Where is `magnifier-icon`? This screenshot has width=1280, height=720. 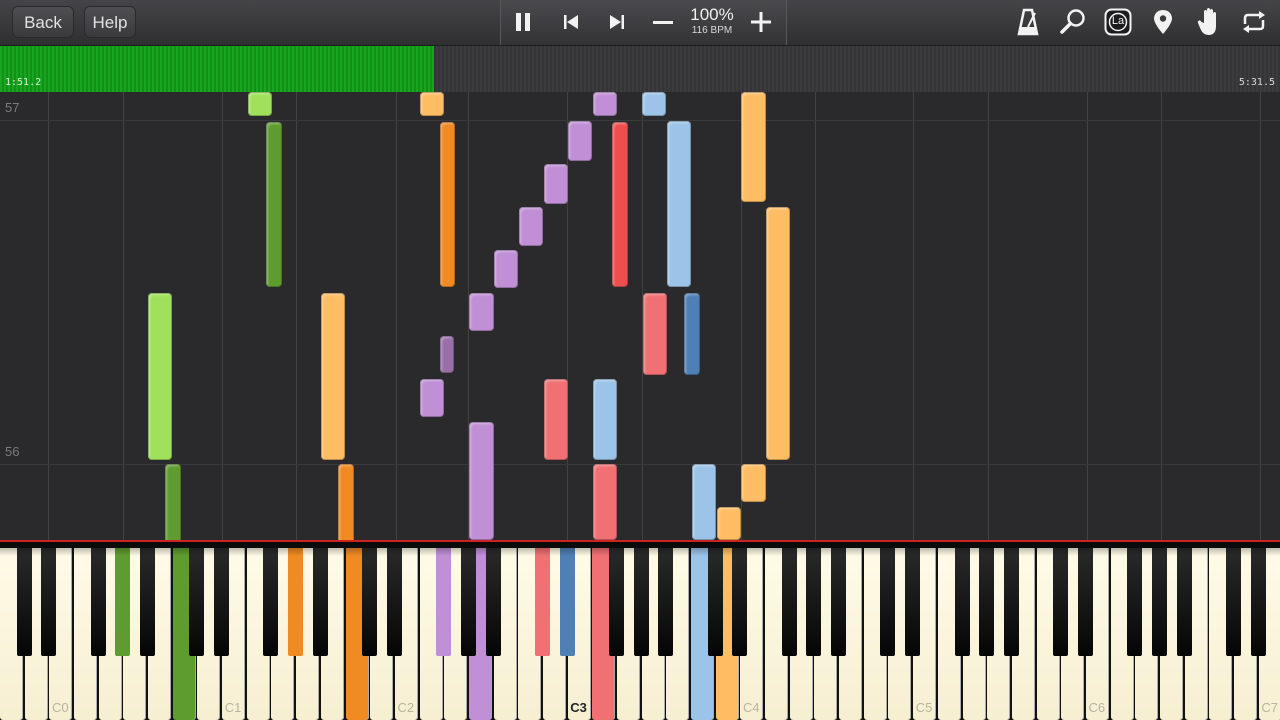
magnifier-icon is located at coordinates (1073, 22).